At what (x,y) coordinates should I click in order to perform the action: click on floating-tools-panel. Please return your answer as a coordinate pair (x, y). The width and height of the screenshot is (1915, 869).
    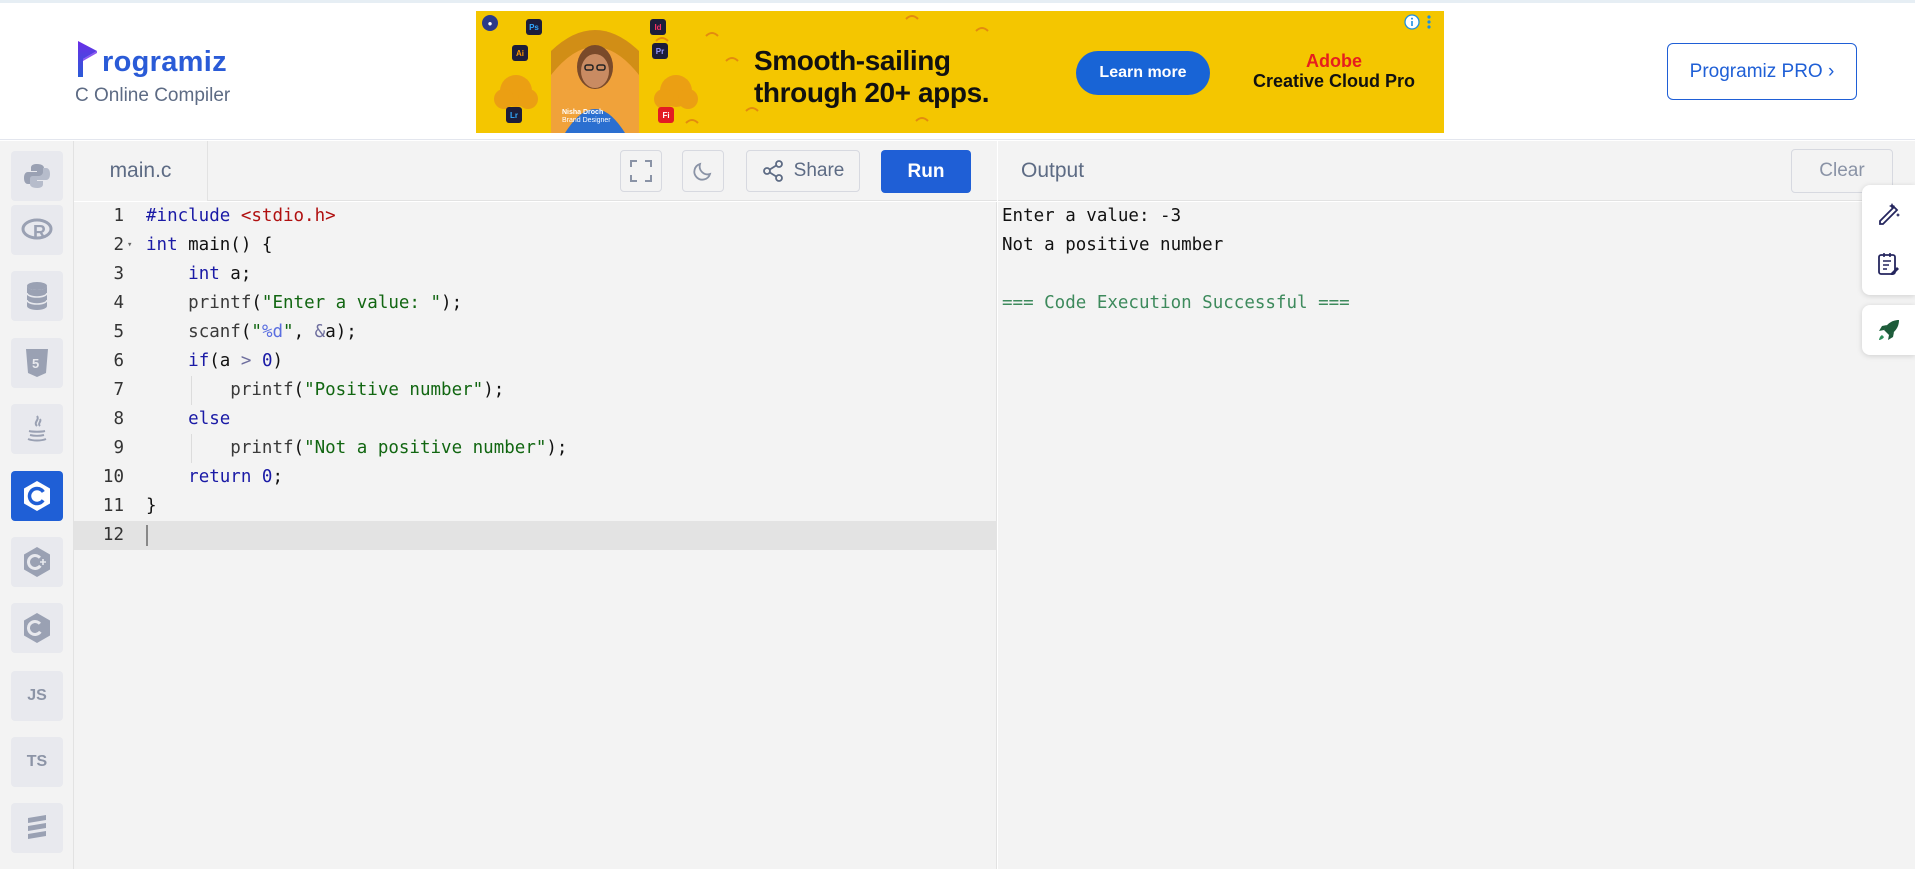
    Looking at the image, I should click on (1888, 240).